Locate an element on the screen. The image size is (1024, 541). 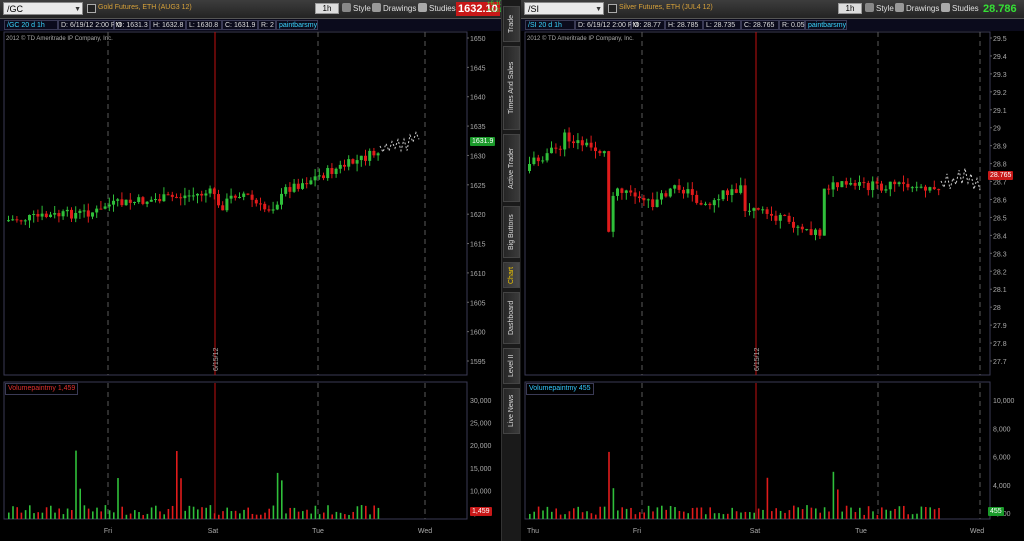
tab-chart: Chart is located at coordinates (511, 275).